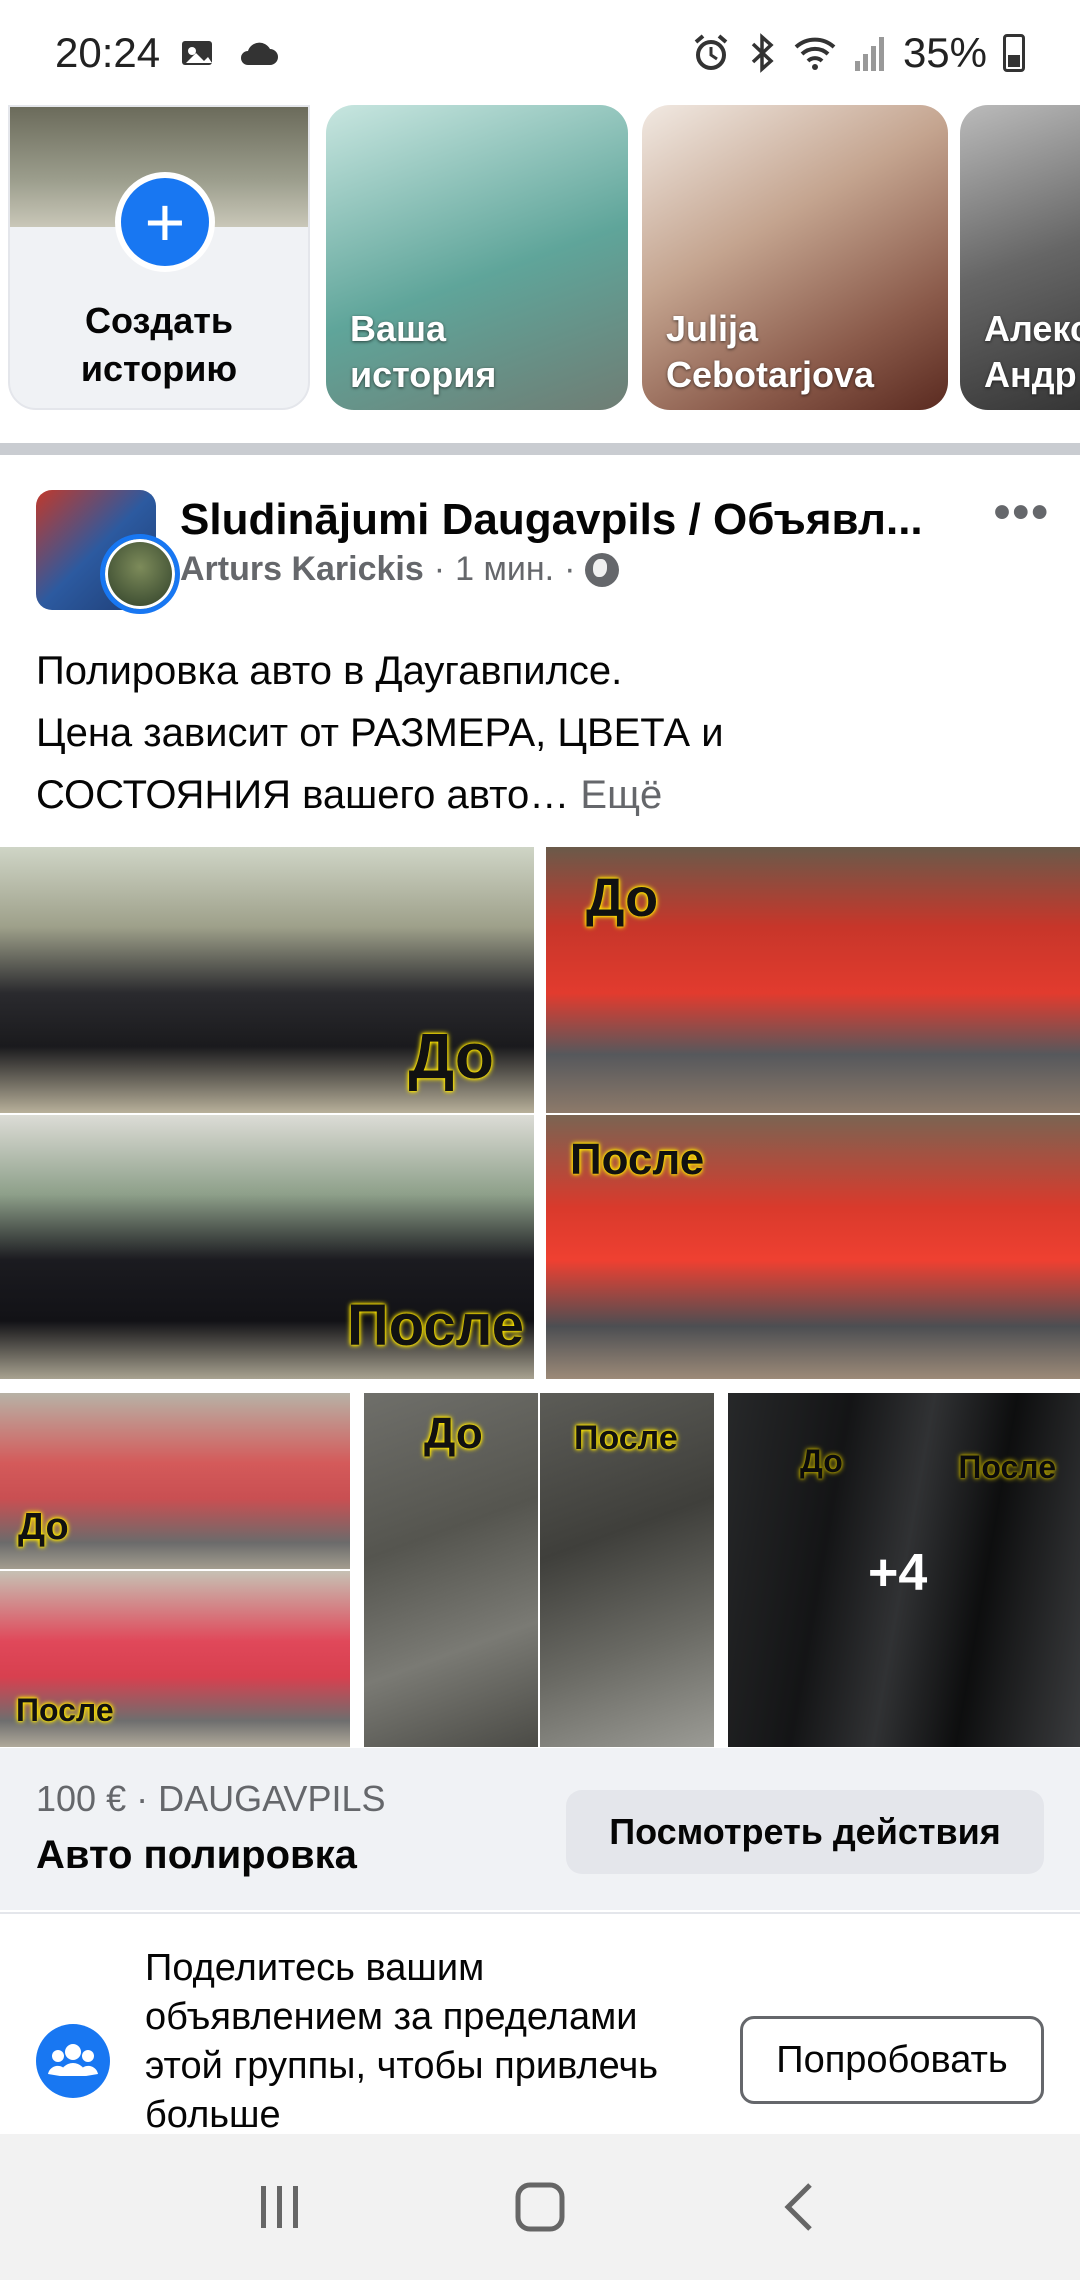  Describe the element at coordinates (211, 1798) in the screenshot. I see `listing-price-location: 100 € · DAUGAVPILS` at that location.